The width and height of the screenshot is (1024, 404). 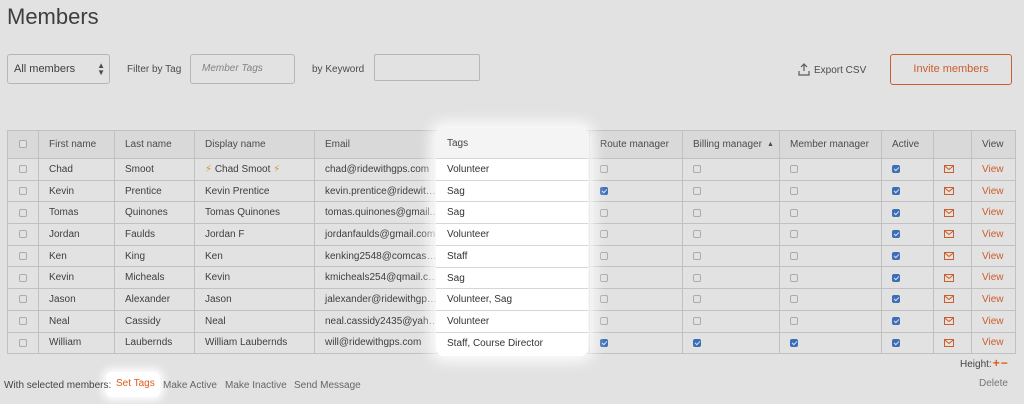 What do you see at coordinates (154, 144) in the screenshot?
I see `header-last-name: Last name` at bounding box center [154, 144].